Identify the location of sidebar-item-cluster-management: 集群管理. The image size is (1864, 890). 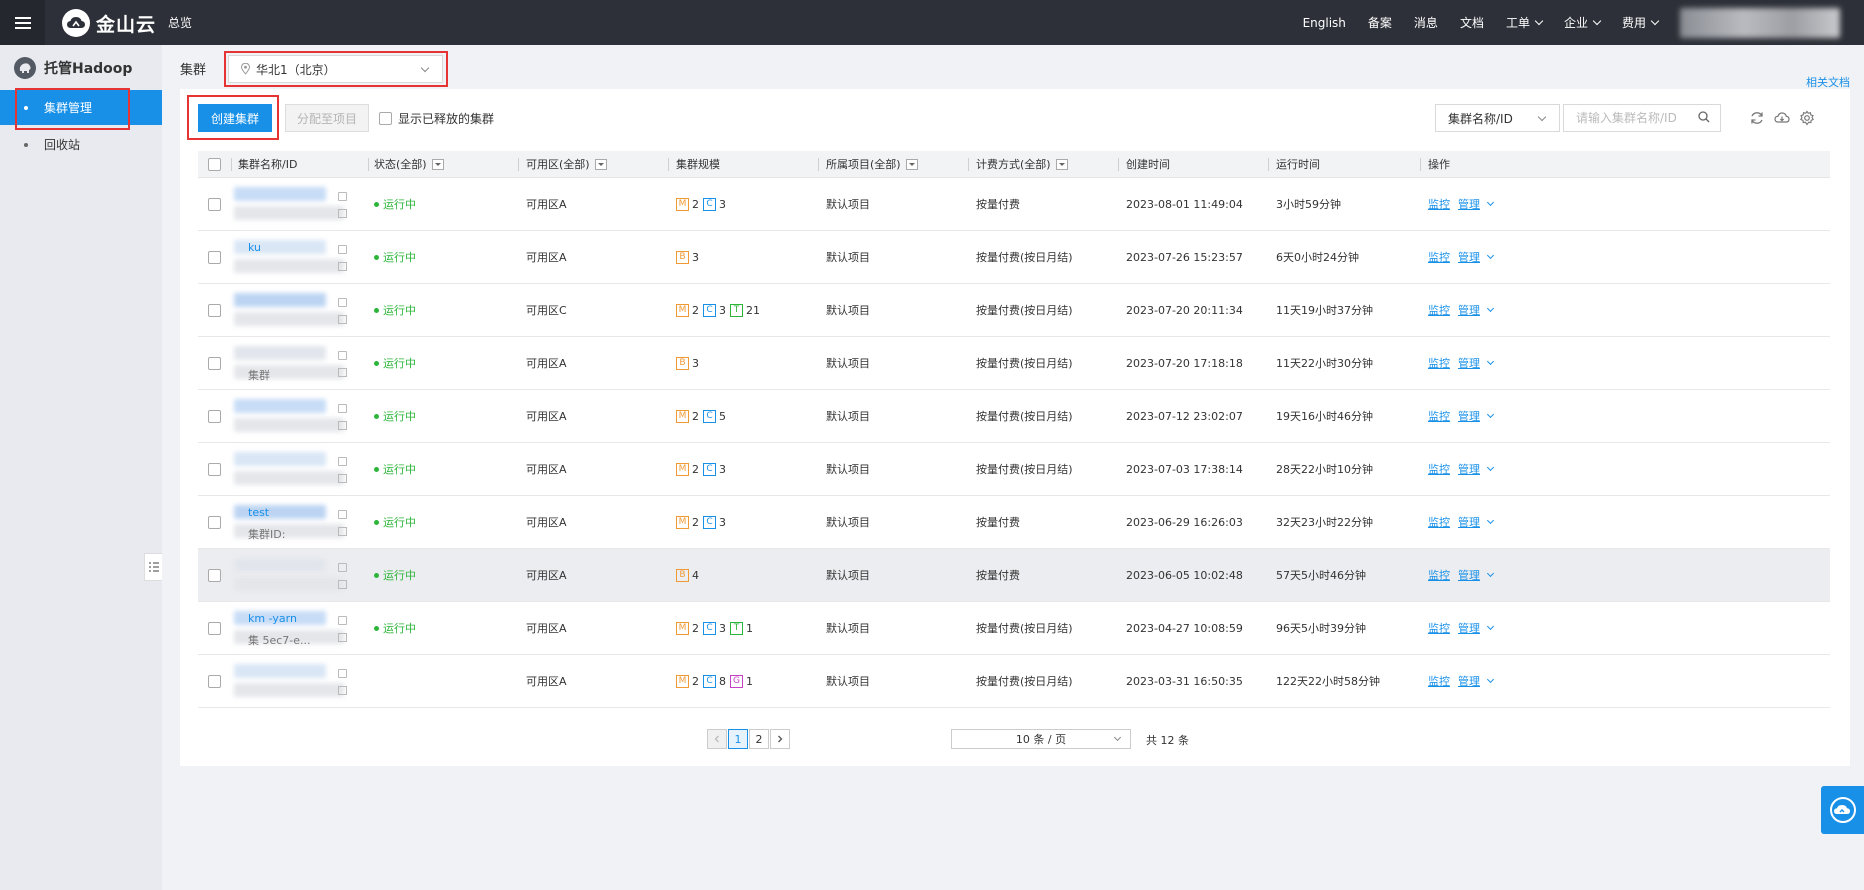
(81, 107).